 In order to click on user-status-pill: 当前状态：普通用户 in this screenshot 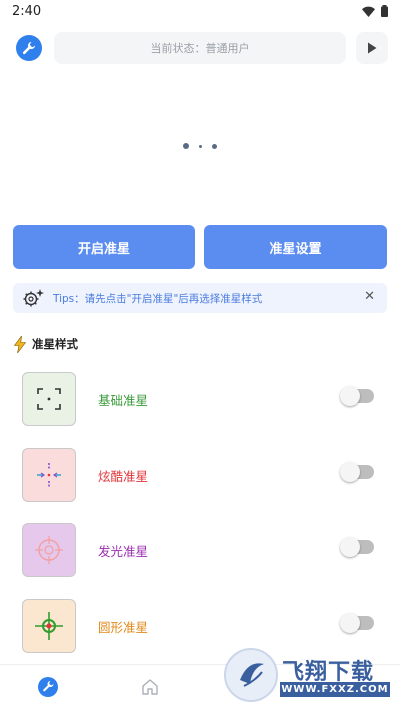, I will do `click(200, 48)`.